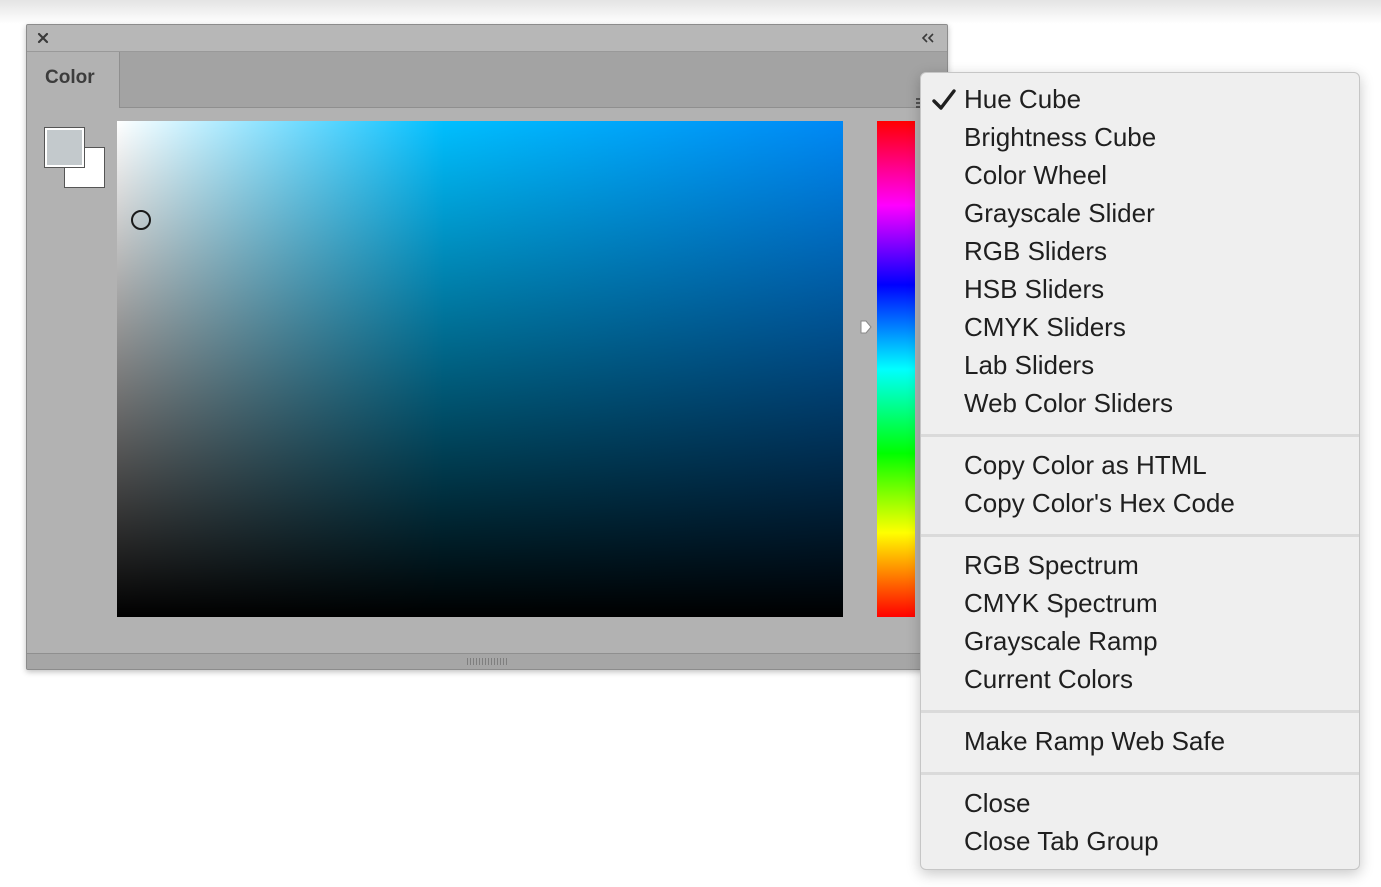 The image size is (1381, 887). What do you see at coordinates (1029, 365) in the screenshot?
I see `menu-item-label: Lab Sliders` at bounding box center [1029, 365].